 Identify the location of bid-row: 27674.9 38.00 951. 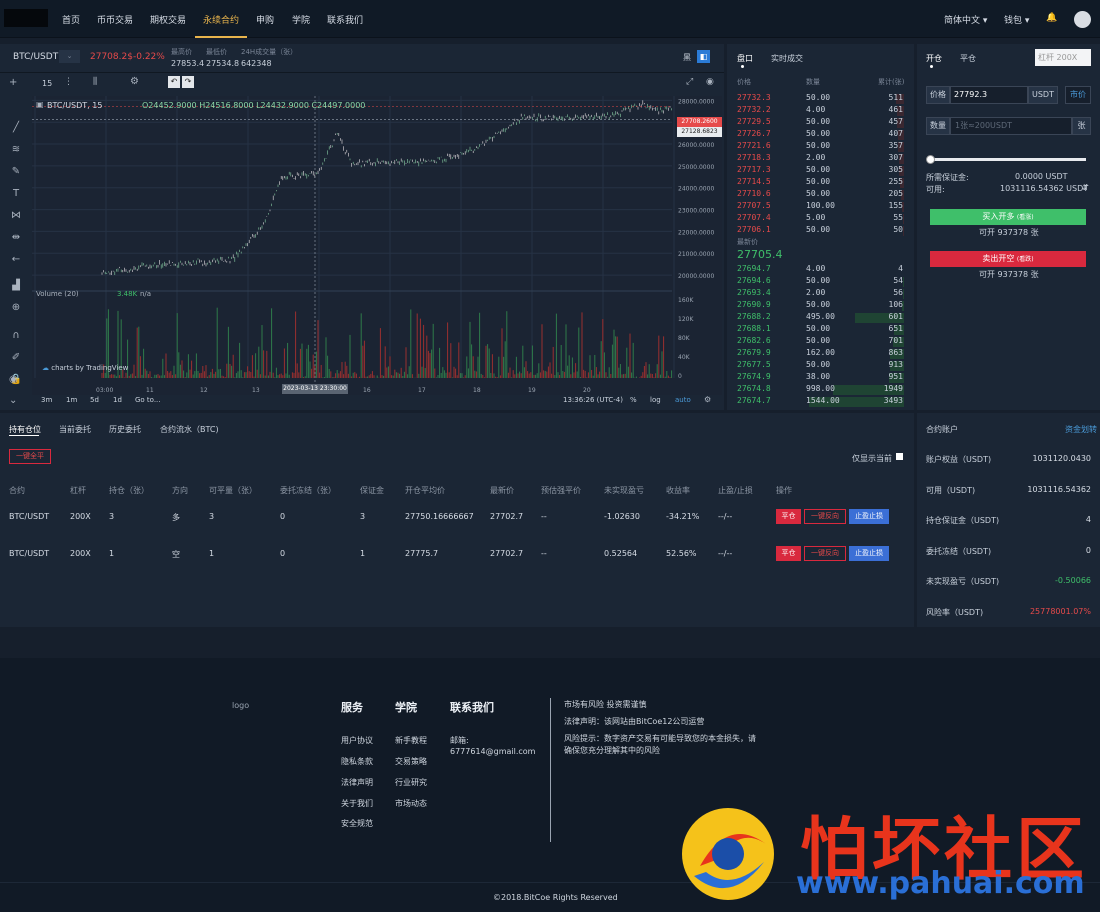
(820, 378).